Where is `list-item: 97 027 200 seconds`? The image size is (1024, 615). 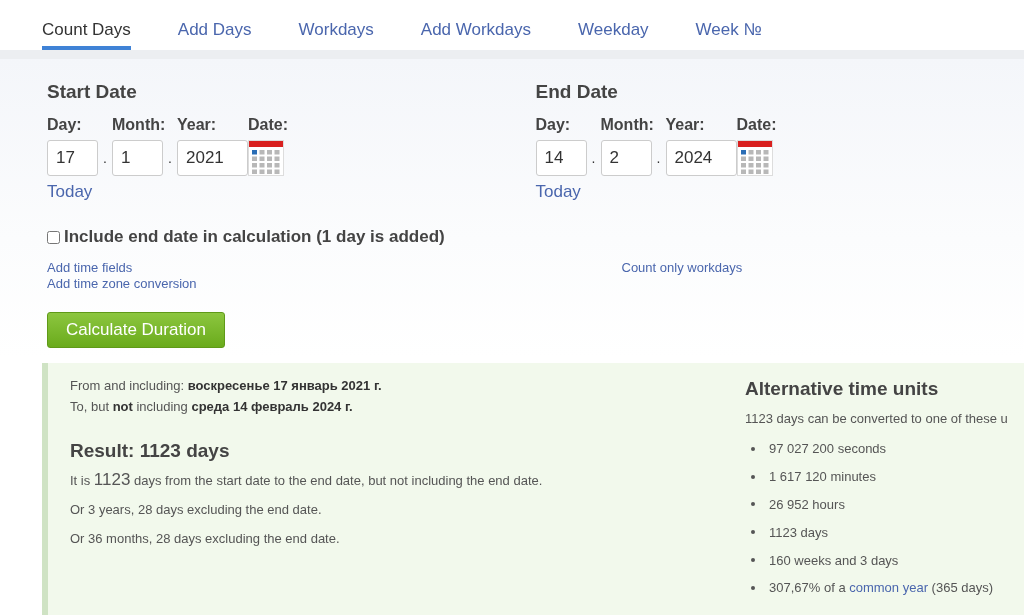
list-item: 97 027 200 seconds is located at coordinates (828, 449).